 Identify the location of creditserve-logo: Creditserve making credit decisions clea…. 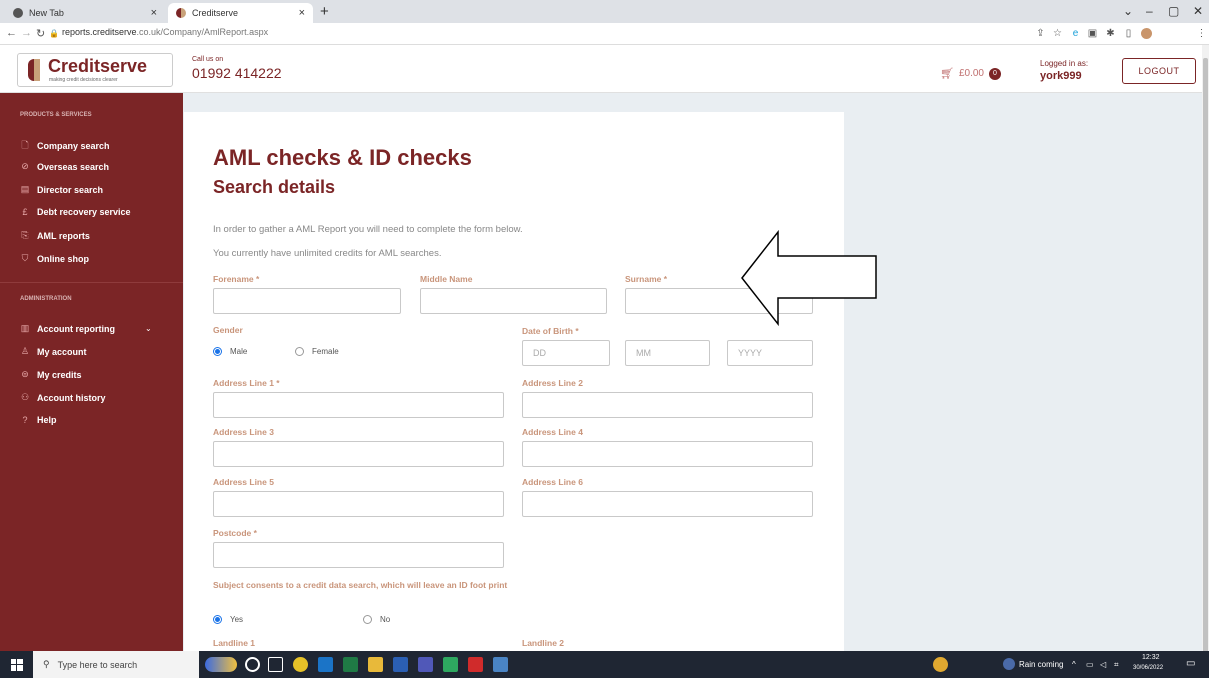
(95, 70).